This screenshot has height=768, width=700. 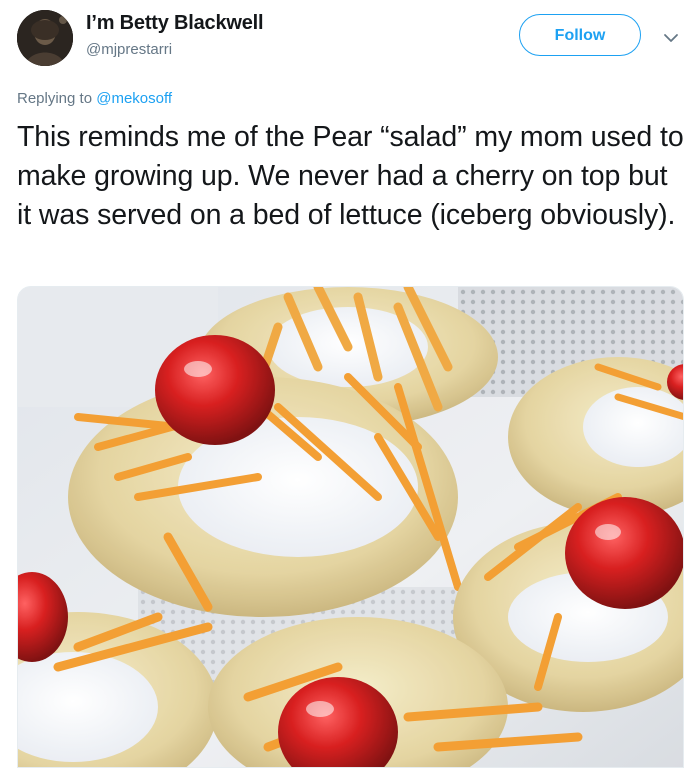 What do you see at coordinates (671, 38) in the screenshot?
I see `chevron-down-icon` at bounding box center [671, 38].